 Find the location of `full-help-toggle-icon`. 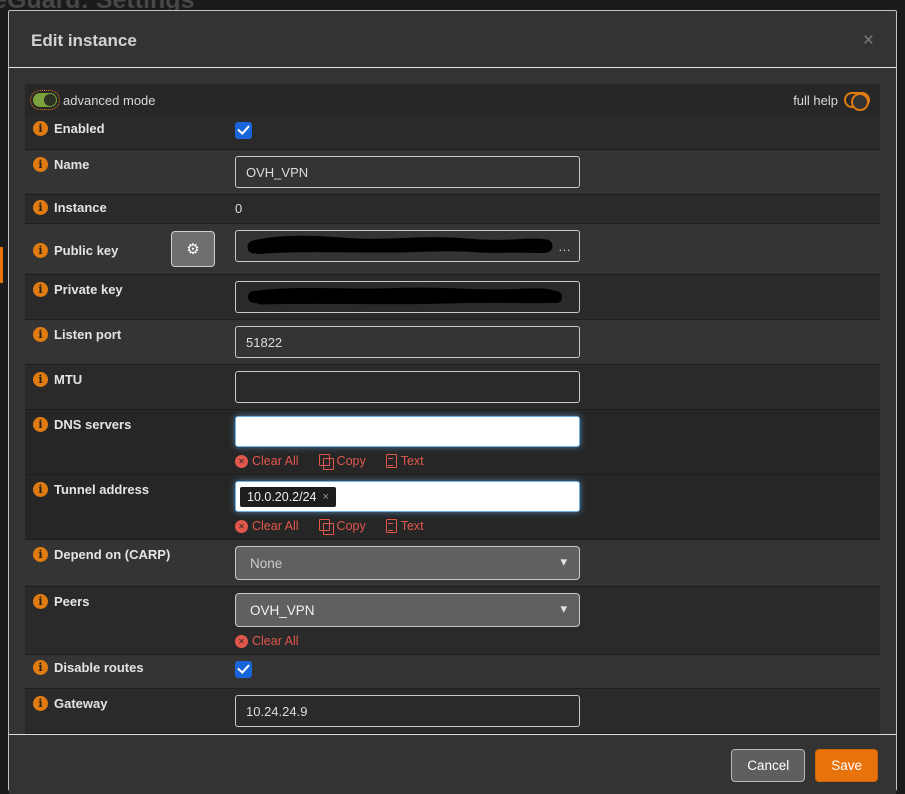

full-help-toggle-icon is located at coordinates (857, 101).